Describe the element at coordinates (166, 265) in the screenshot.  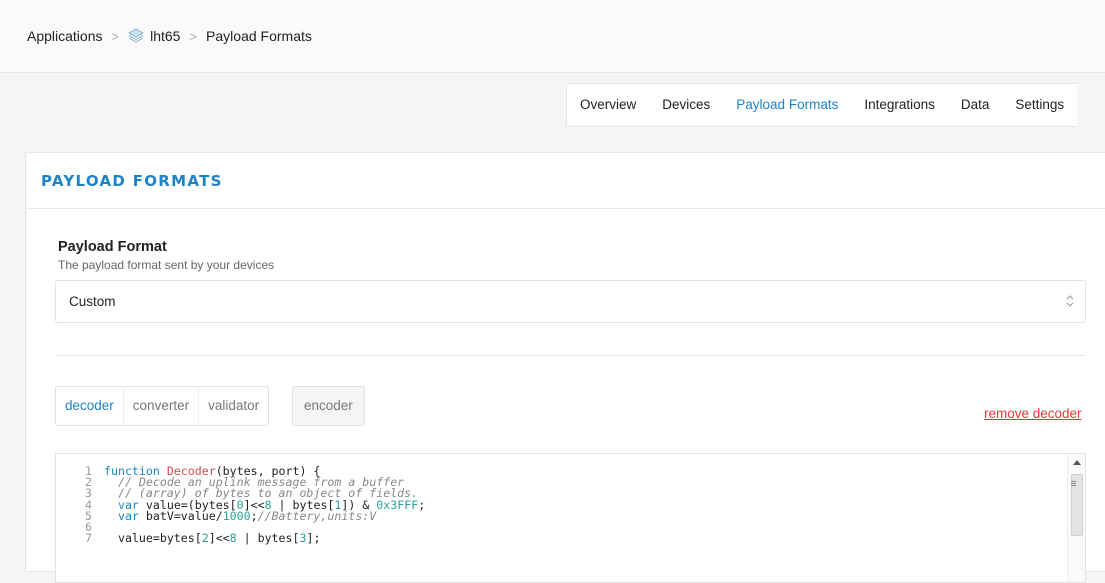
I see `payload-format-description: The payload format sent by your devices` at that location.